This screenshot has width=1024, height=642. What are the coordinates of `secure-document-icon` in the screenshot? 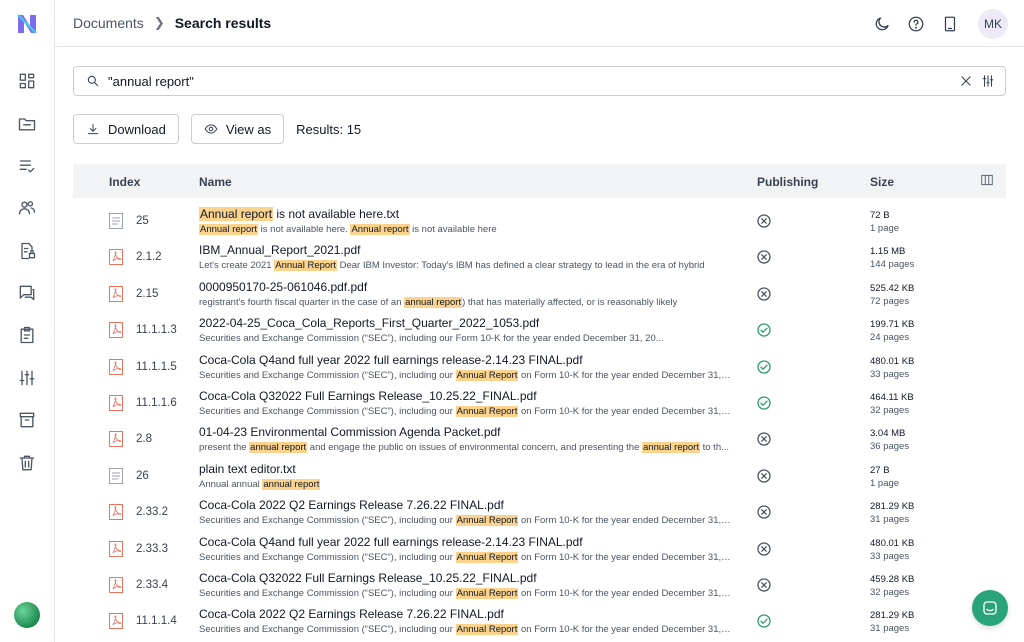 It's located at (27, 251).